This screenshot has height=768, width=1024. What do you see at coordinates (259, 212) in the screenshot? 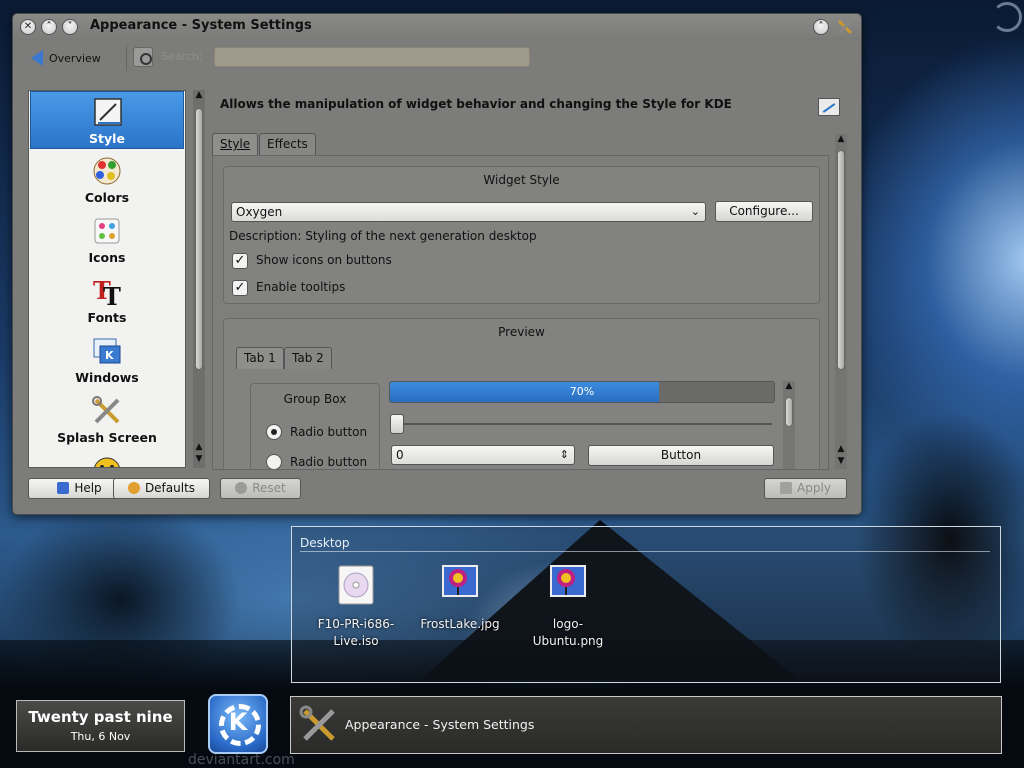
I see `widget-style-value: Oxygen` at bounding box center [259, 212].